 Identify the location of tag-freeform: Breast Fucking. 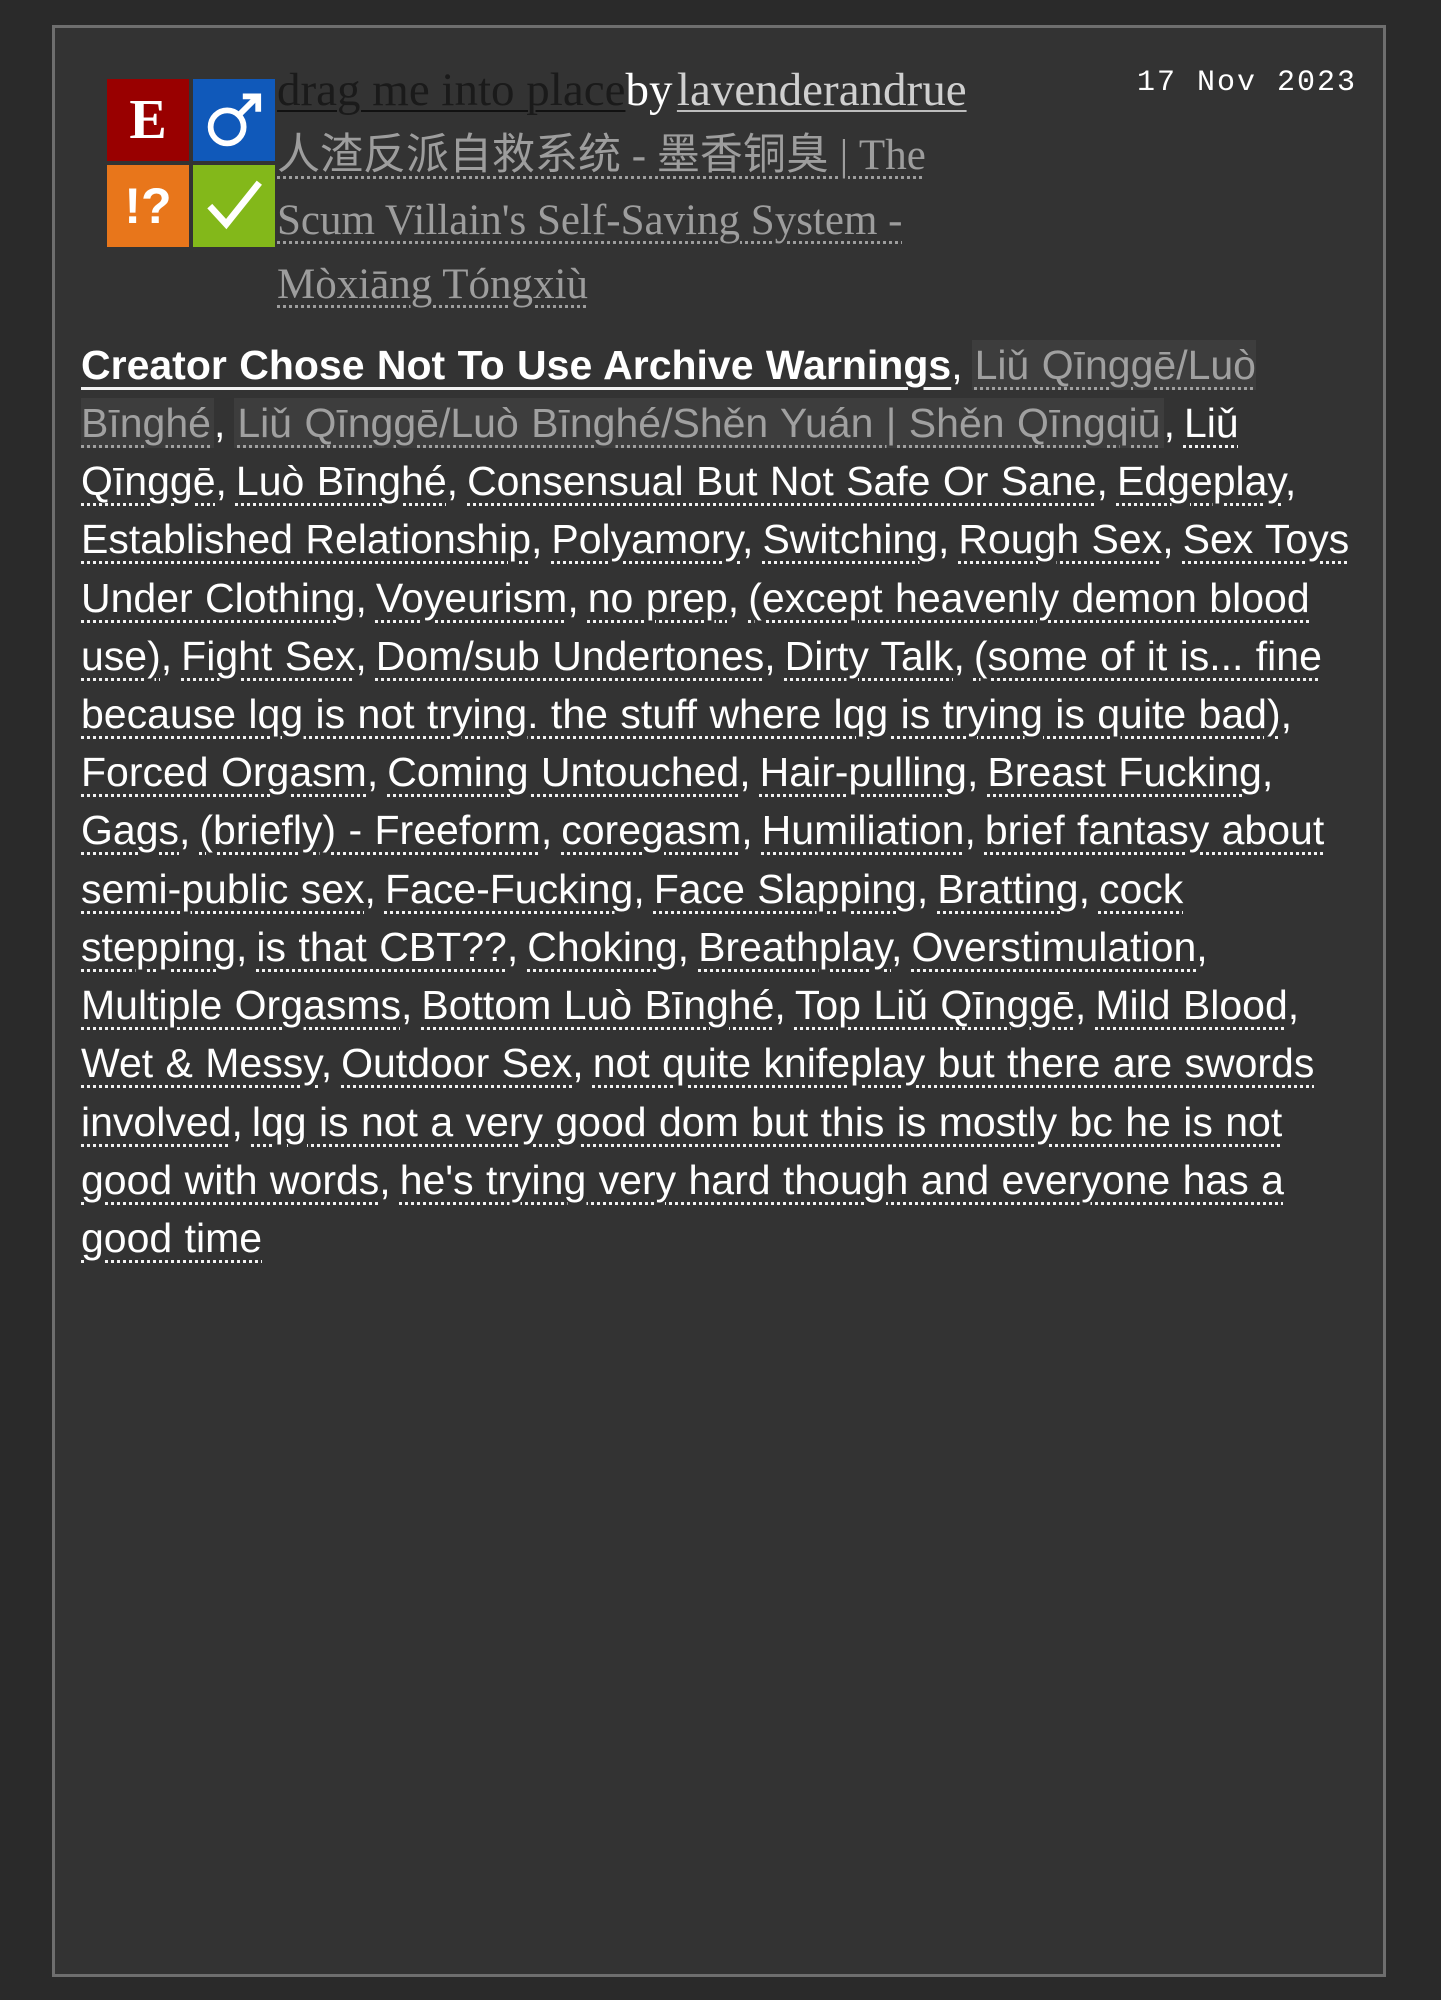
(1124, 772).